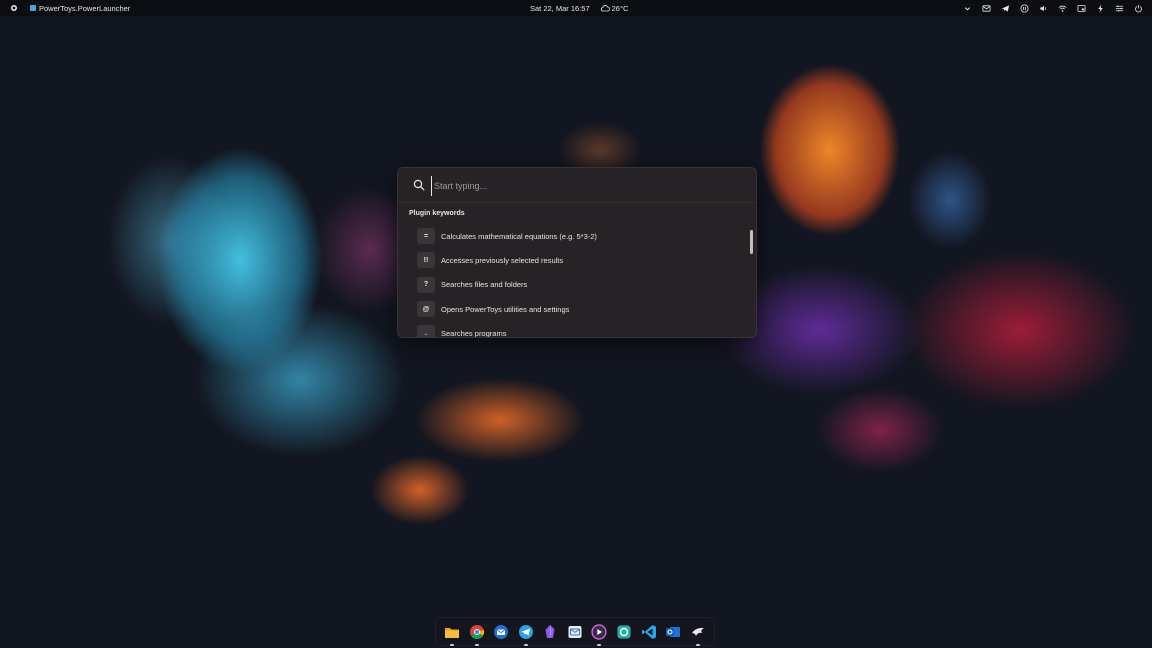  I want to click on top-bar-left: PowerToys.PowerLauncher, so click(69, 8).